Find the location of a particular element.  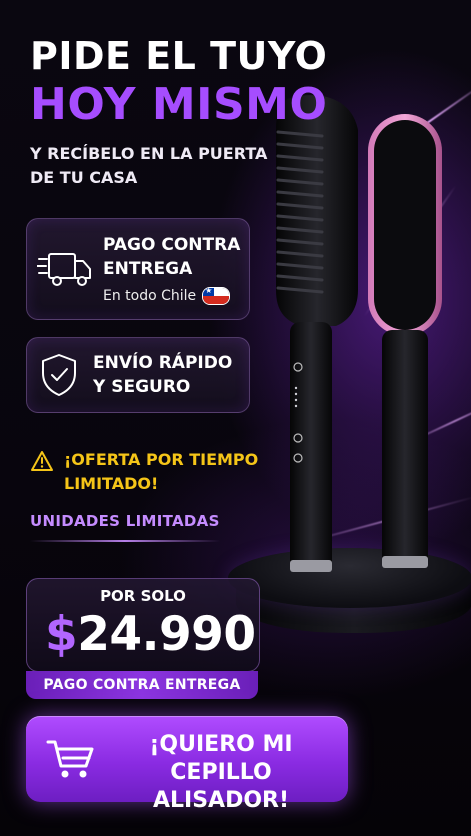

buy-now-button: ¡QUIERO MI CEPILLO ALISADOR! is located at coordinates (187, 764).